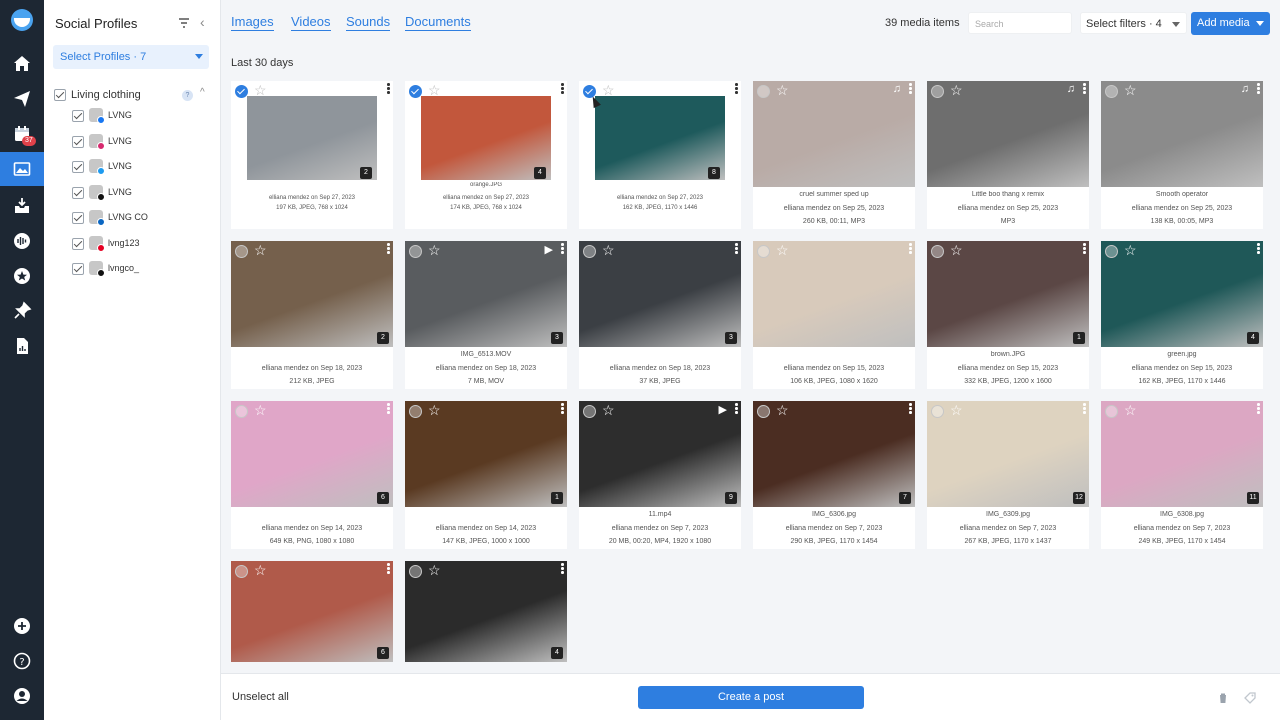 The width and height of the screenshot is (1280, 720). I want to click on app-logo, so click(22, 20).